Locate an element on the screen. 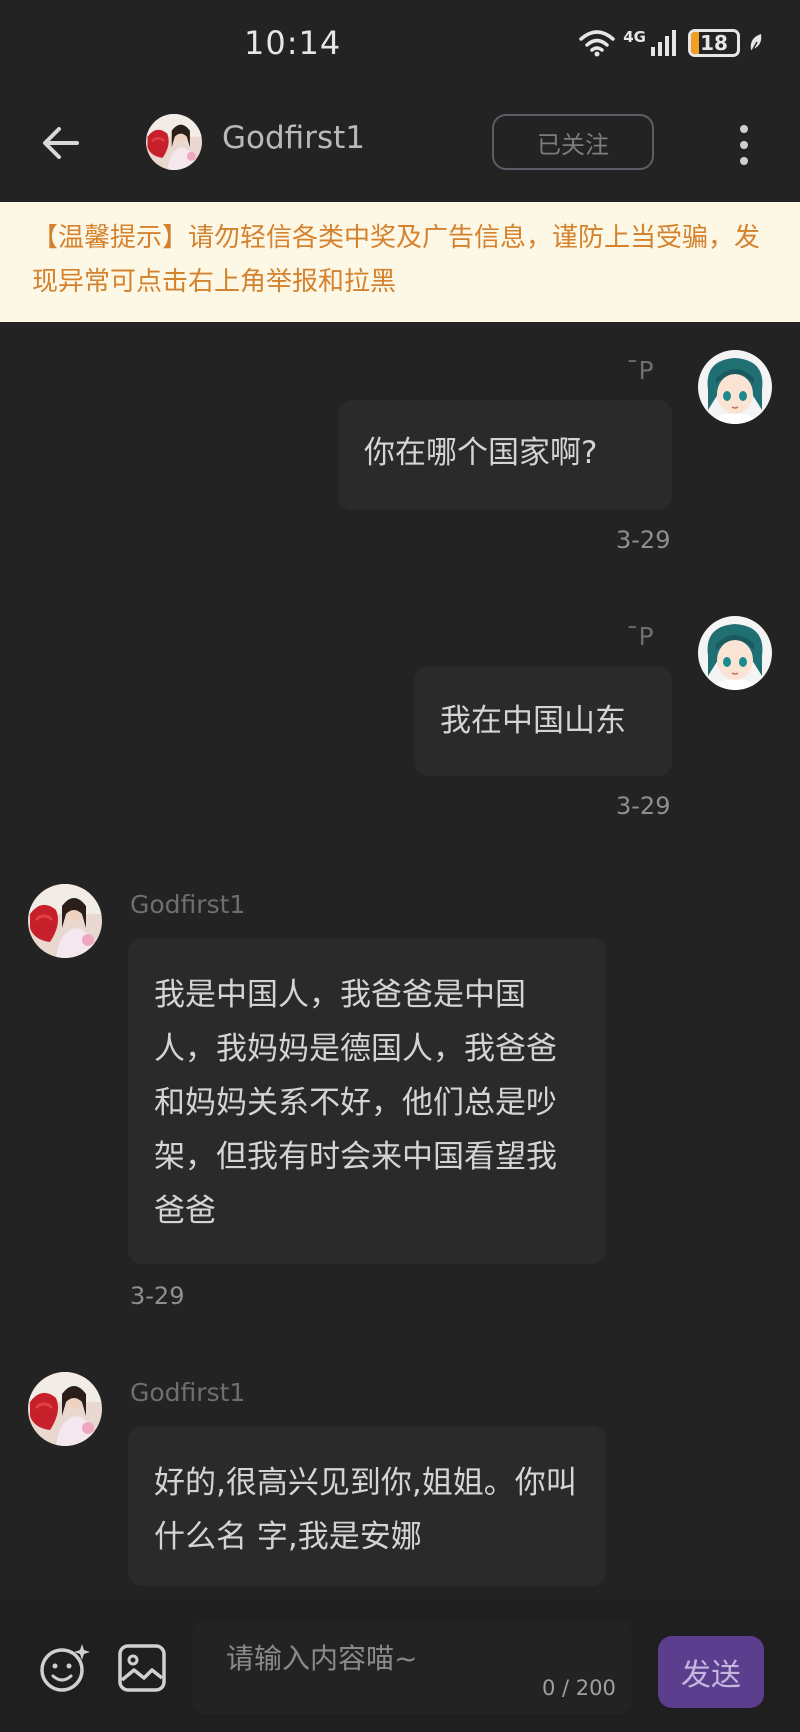 The image size is (800, 1732). message-bubble: 好的,很高兴见到你,姐姐。你叫什么名 字,我是安娜 is located at coordinates (367, 1506).